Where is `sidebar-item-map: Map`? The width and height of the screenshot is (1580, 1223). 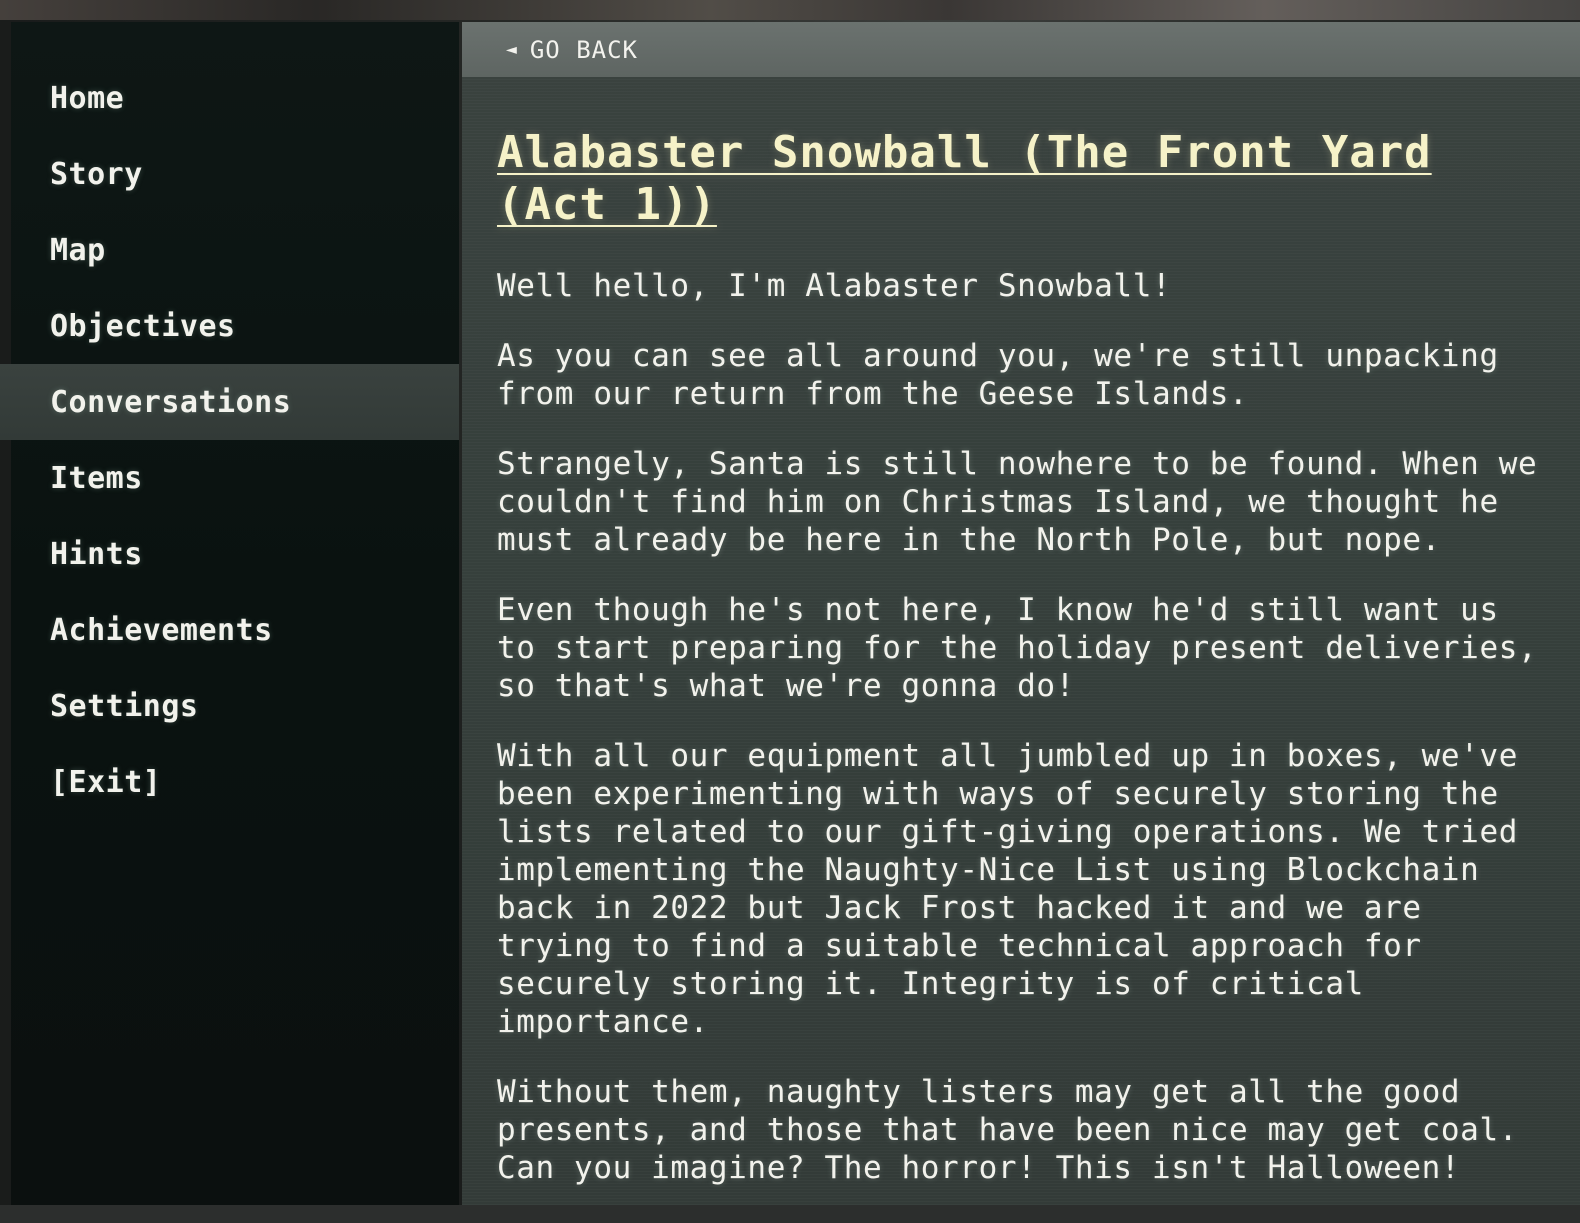 sidebar-item-map: Map is located at coordinates (235, 250).